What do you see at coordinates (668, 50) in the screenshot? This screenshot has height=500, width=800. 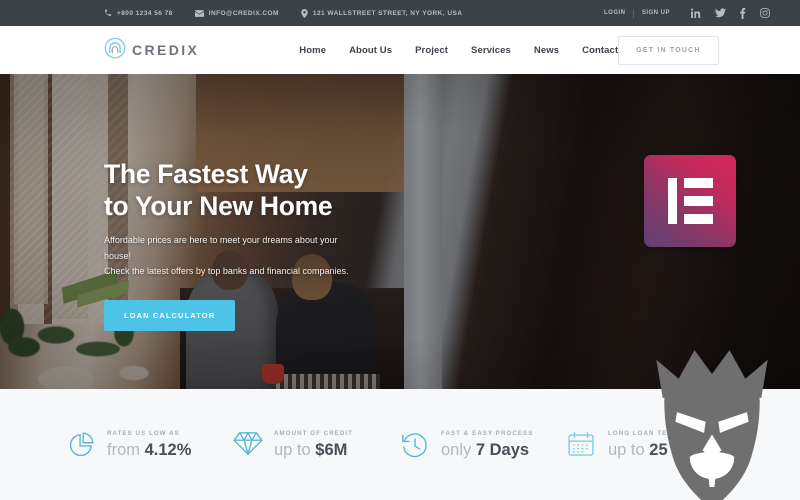 I see `get-in-touch-button: GET IN TOUCH` at bounding box center [668, 50].